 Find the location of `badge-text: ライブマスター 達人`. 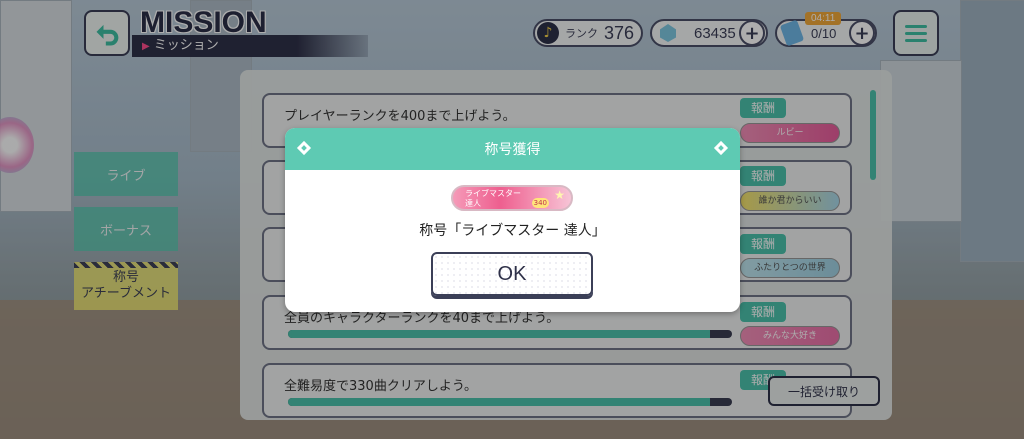

badge-text: ライブマスター 達人 is located at coordinates (493, 198).